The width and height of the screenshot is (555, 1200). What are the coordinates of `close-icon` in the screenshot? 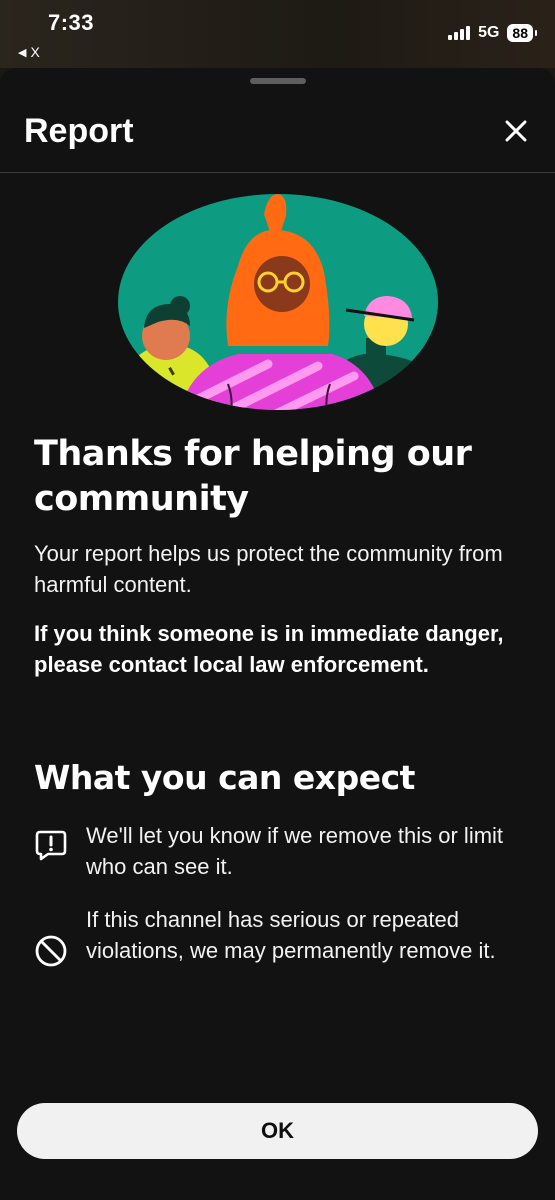 It's located at (516, 131).